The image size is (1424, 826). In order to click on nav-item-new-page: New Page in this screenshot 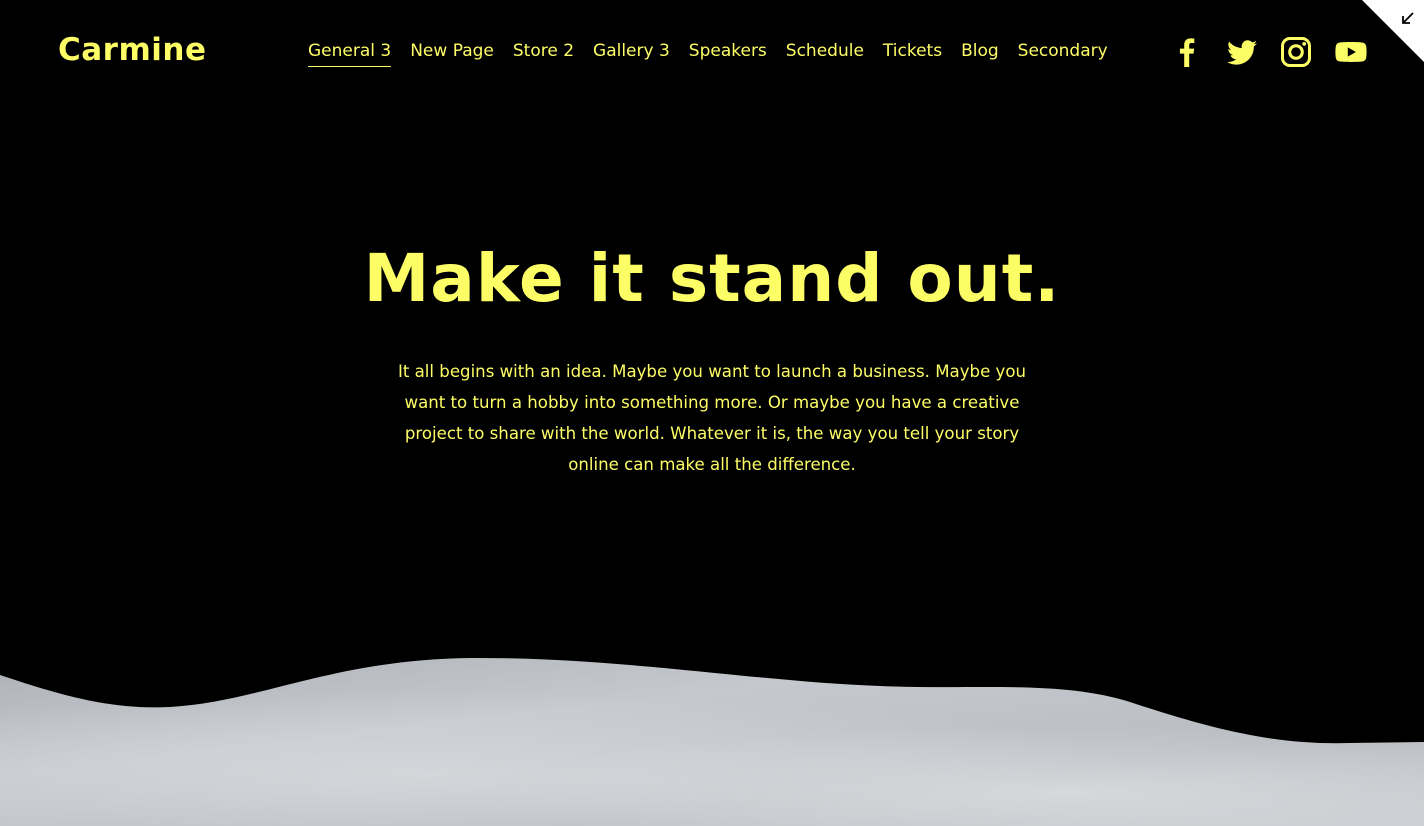, I will do `click(452, 54)`.